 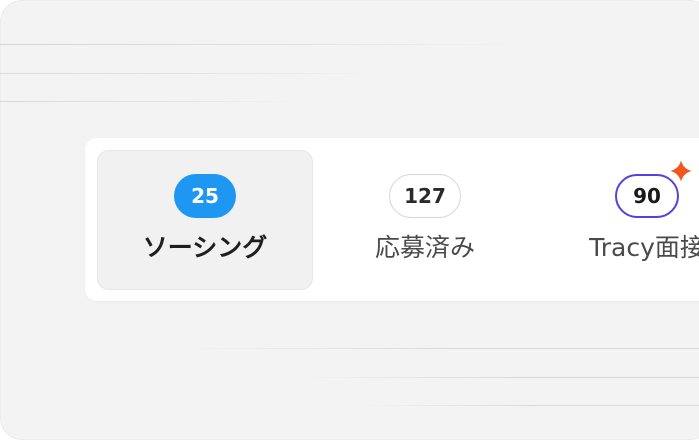 I want to click on tab-label: Tracy面接, so click(x=644, y=247).